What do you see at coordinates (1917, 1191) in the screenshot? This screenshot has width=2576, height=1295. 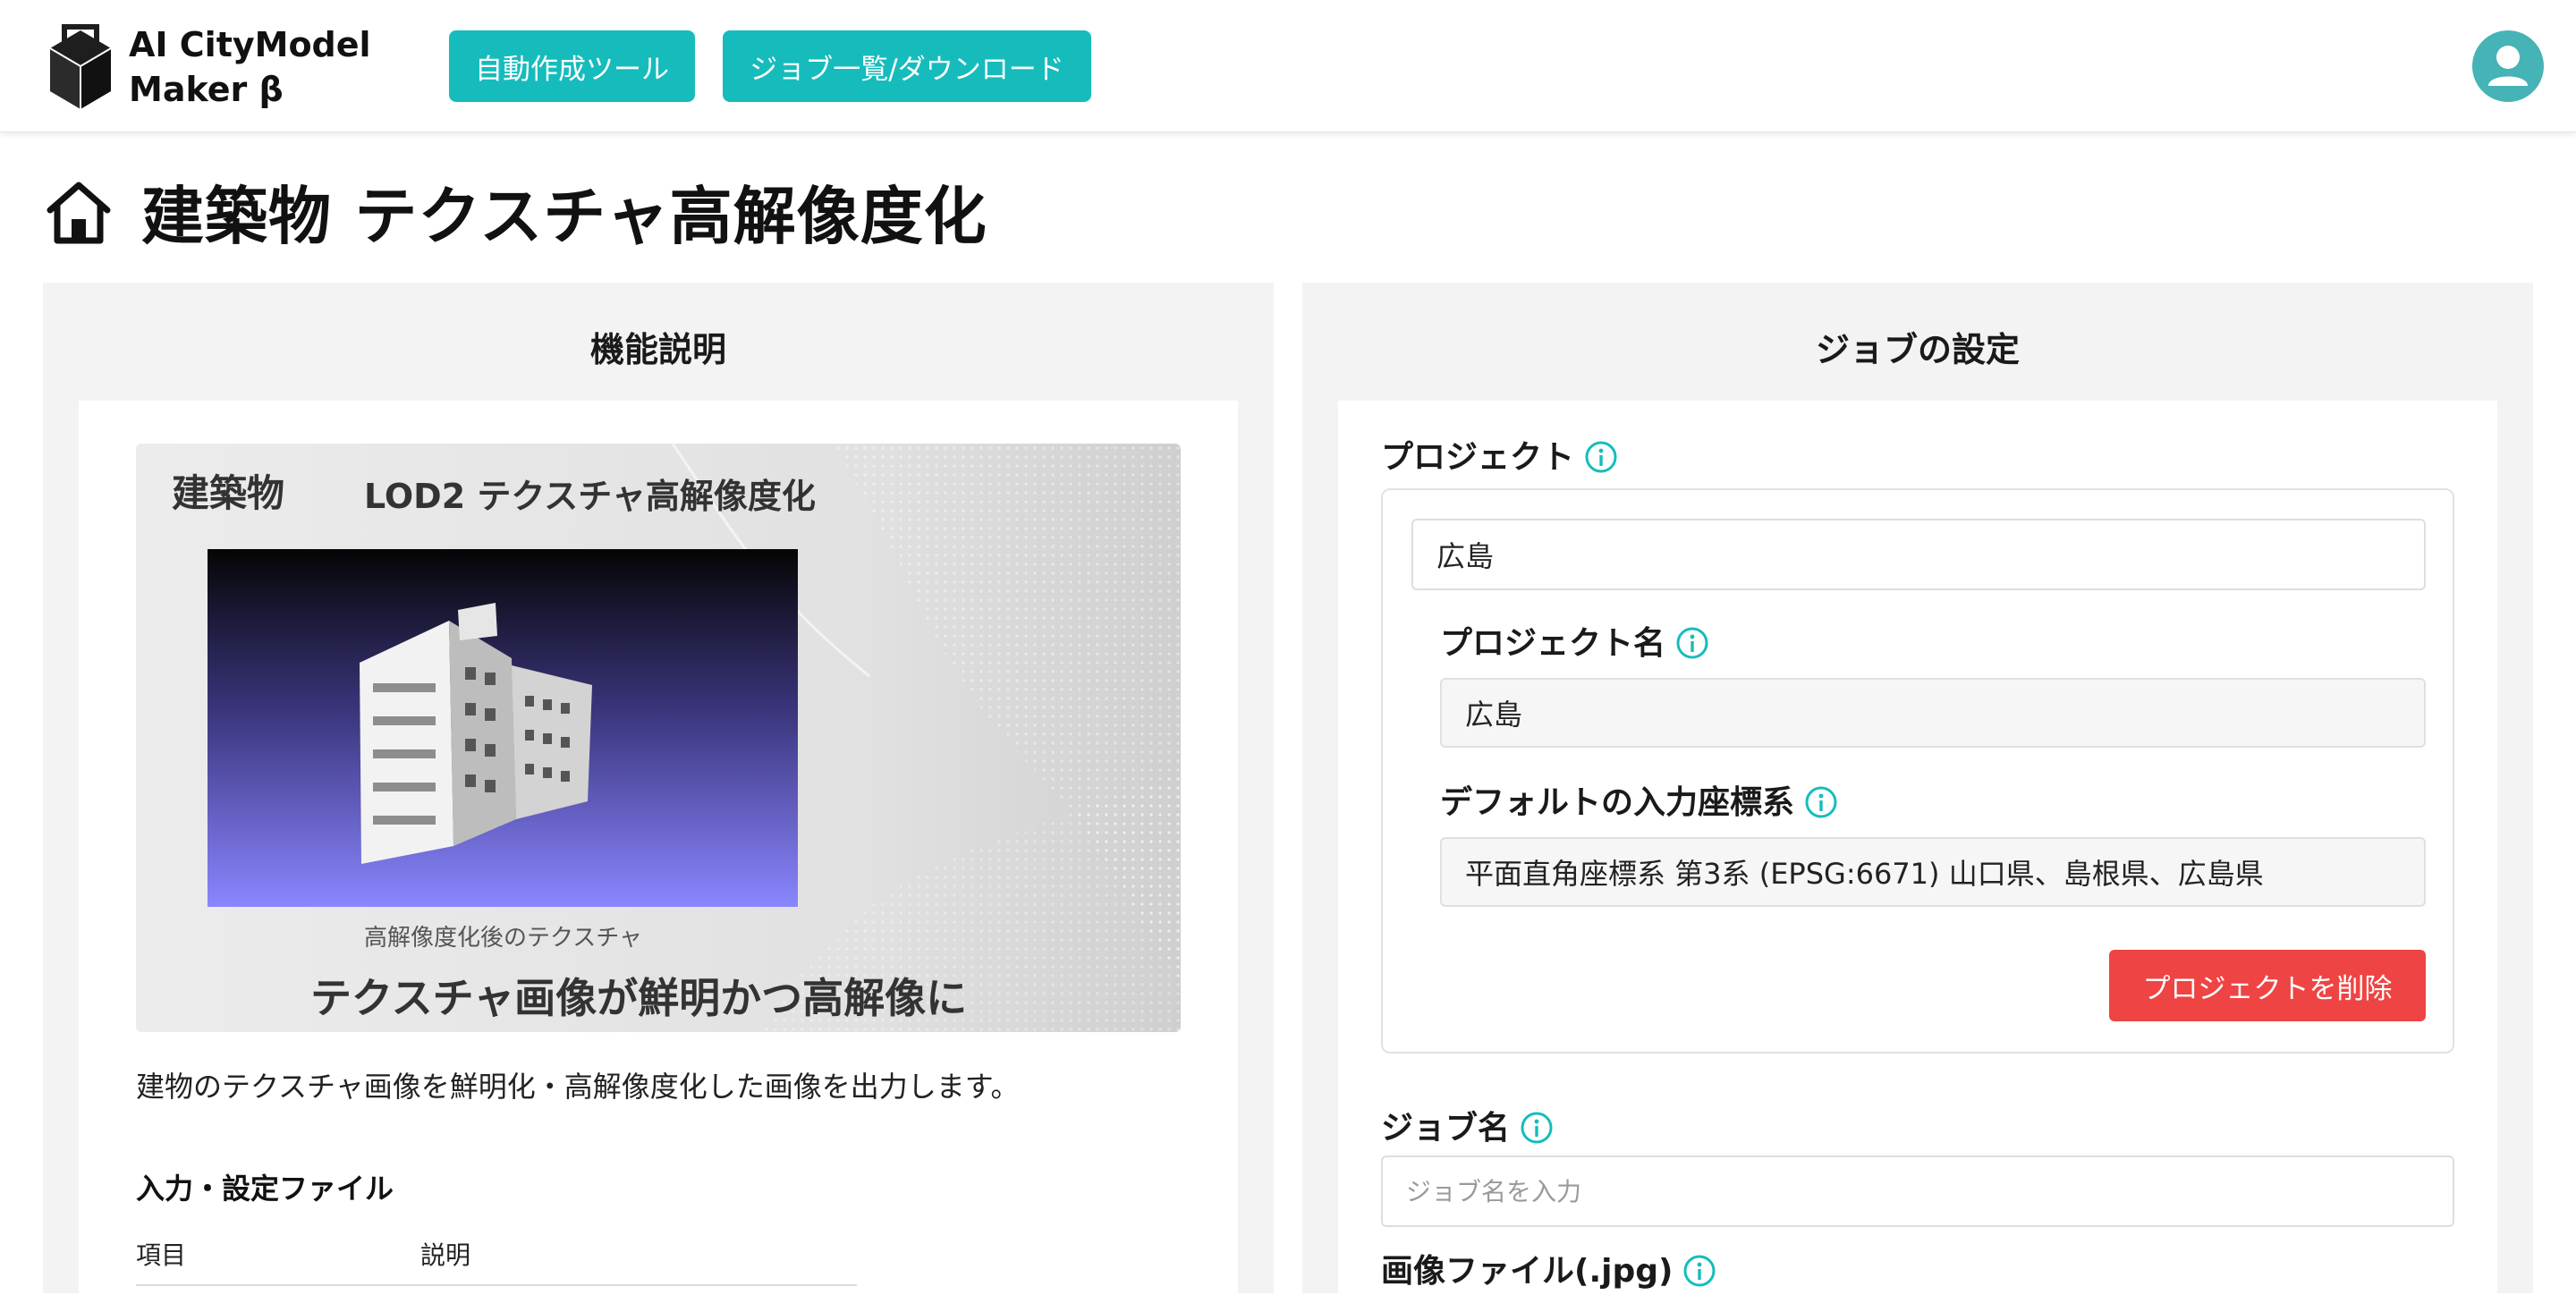 I see `job-name-input` at bounding box center [1917, 1191].